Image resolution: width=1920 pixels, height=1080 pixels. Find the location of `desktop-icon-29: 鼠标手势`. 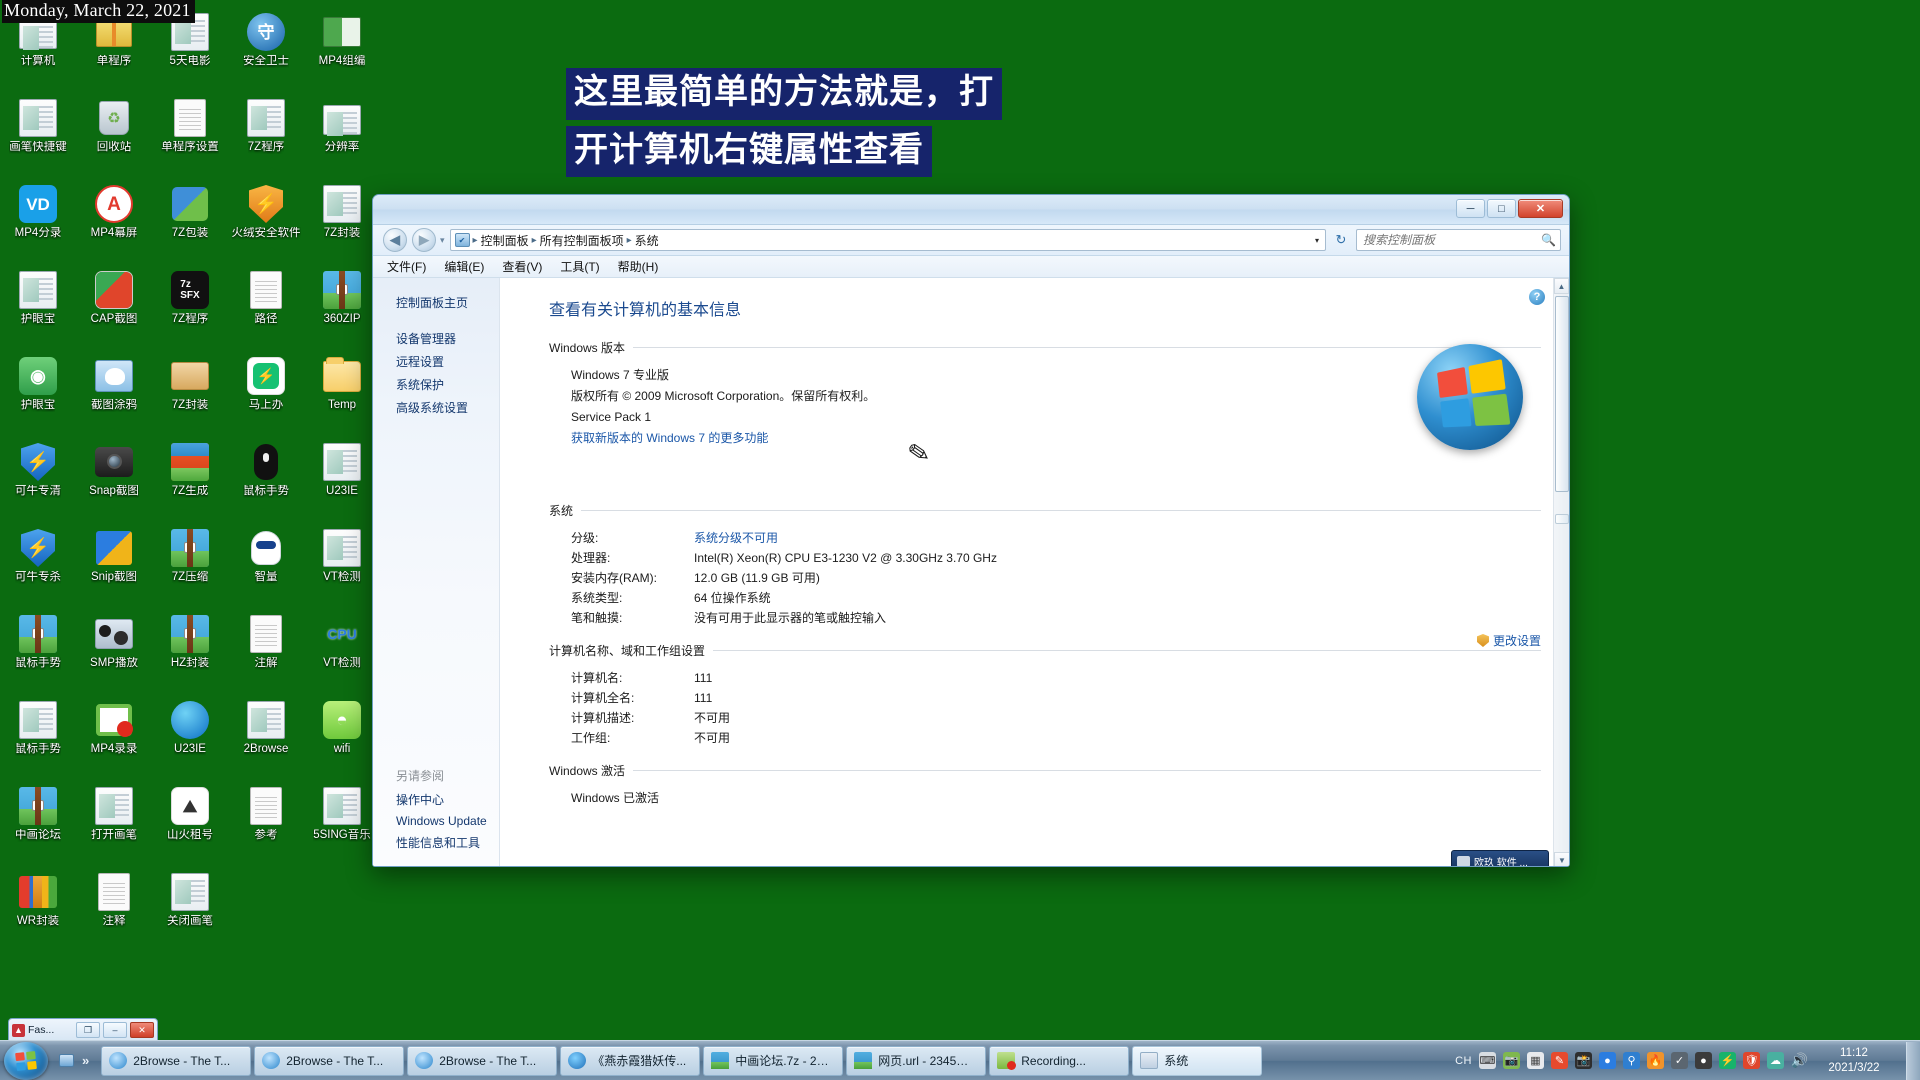

desktop-icon-29: 鼠标手势 is located at coordinates (266, 481).